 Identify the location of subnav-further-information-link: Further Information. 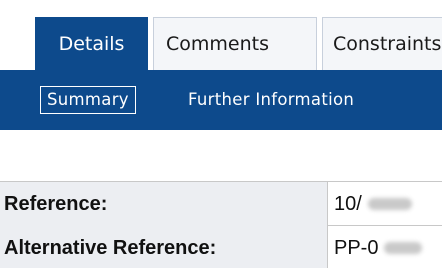
(271, 100).